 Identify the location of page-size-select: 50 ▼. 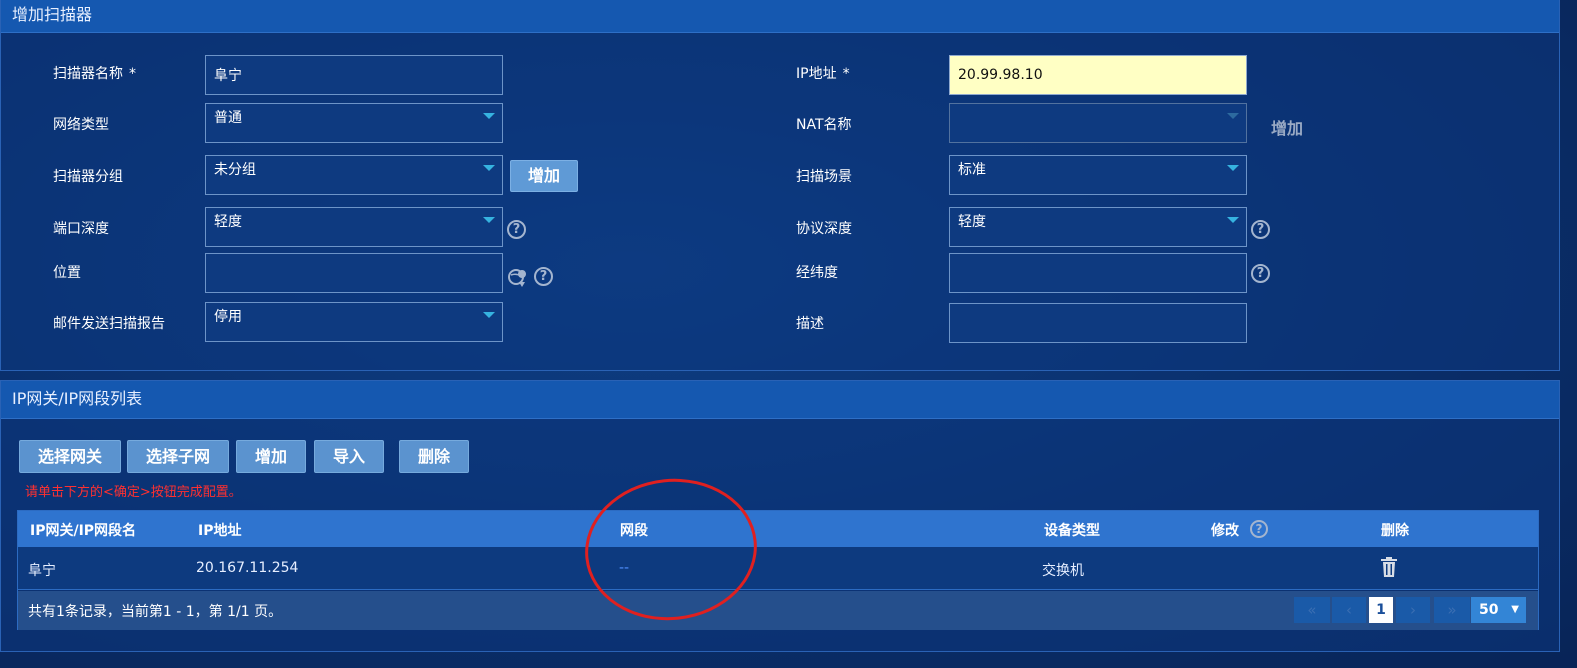
(1498, 610).